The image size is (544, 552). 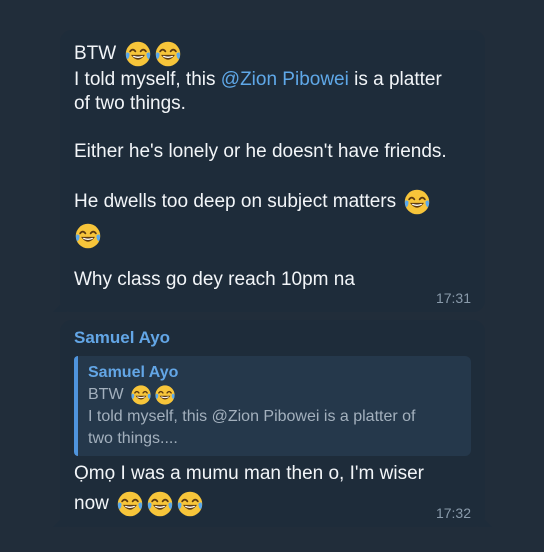 I want to click on sender-name: Samuel Ayo, so click(x=272, y=338).